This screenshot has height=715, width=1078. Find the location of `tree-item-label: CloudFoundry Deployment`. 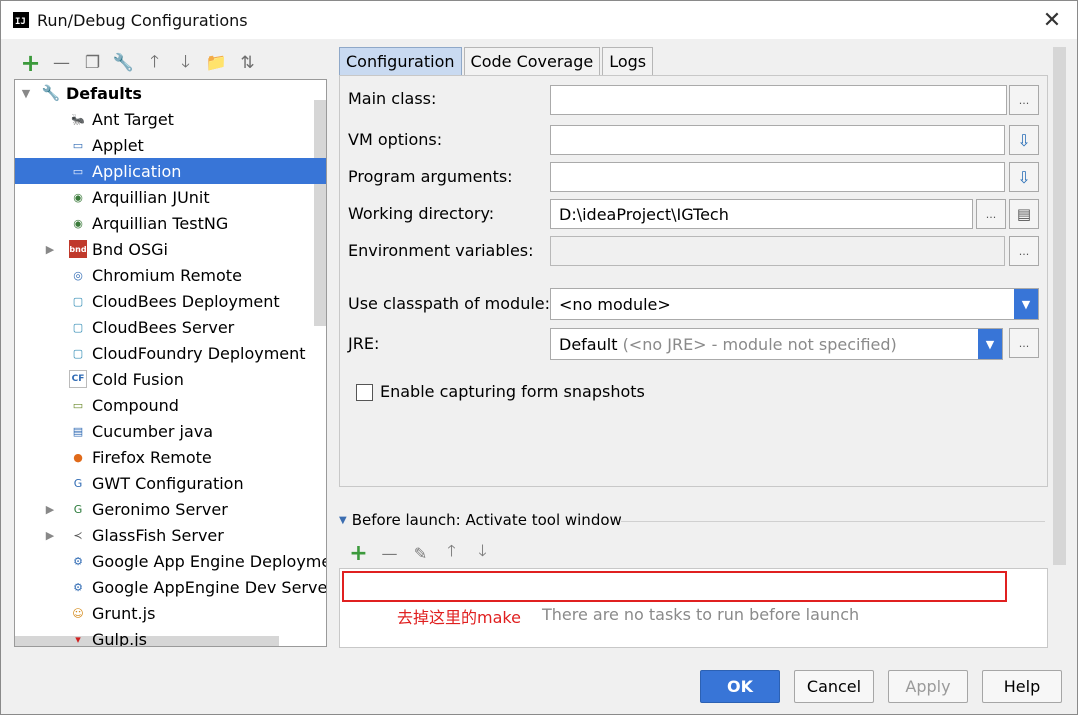

tree-item-label: CloudFoundry Deployment is located at coordinates (199, 353).